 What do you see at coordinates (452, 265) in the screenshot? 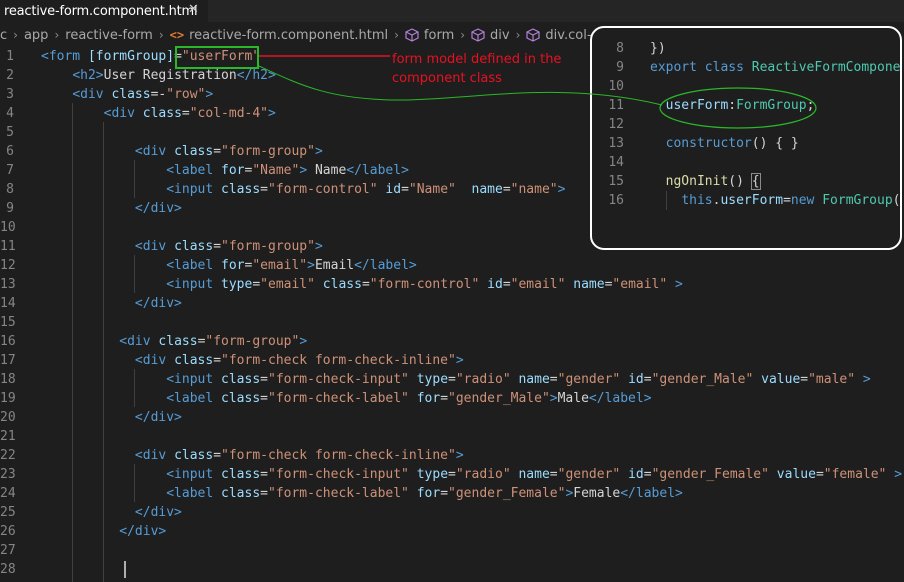
I see `code-line: 12 <label for="email">Email</label>` at bounding box center [452, 265].